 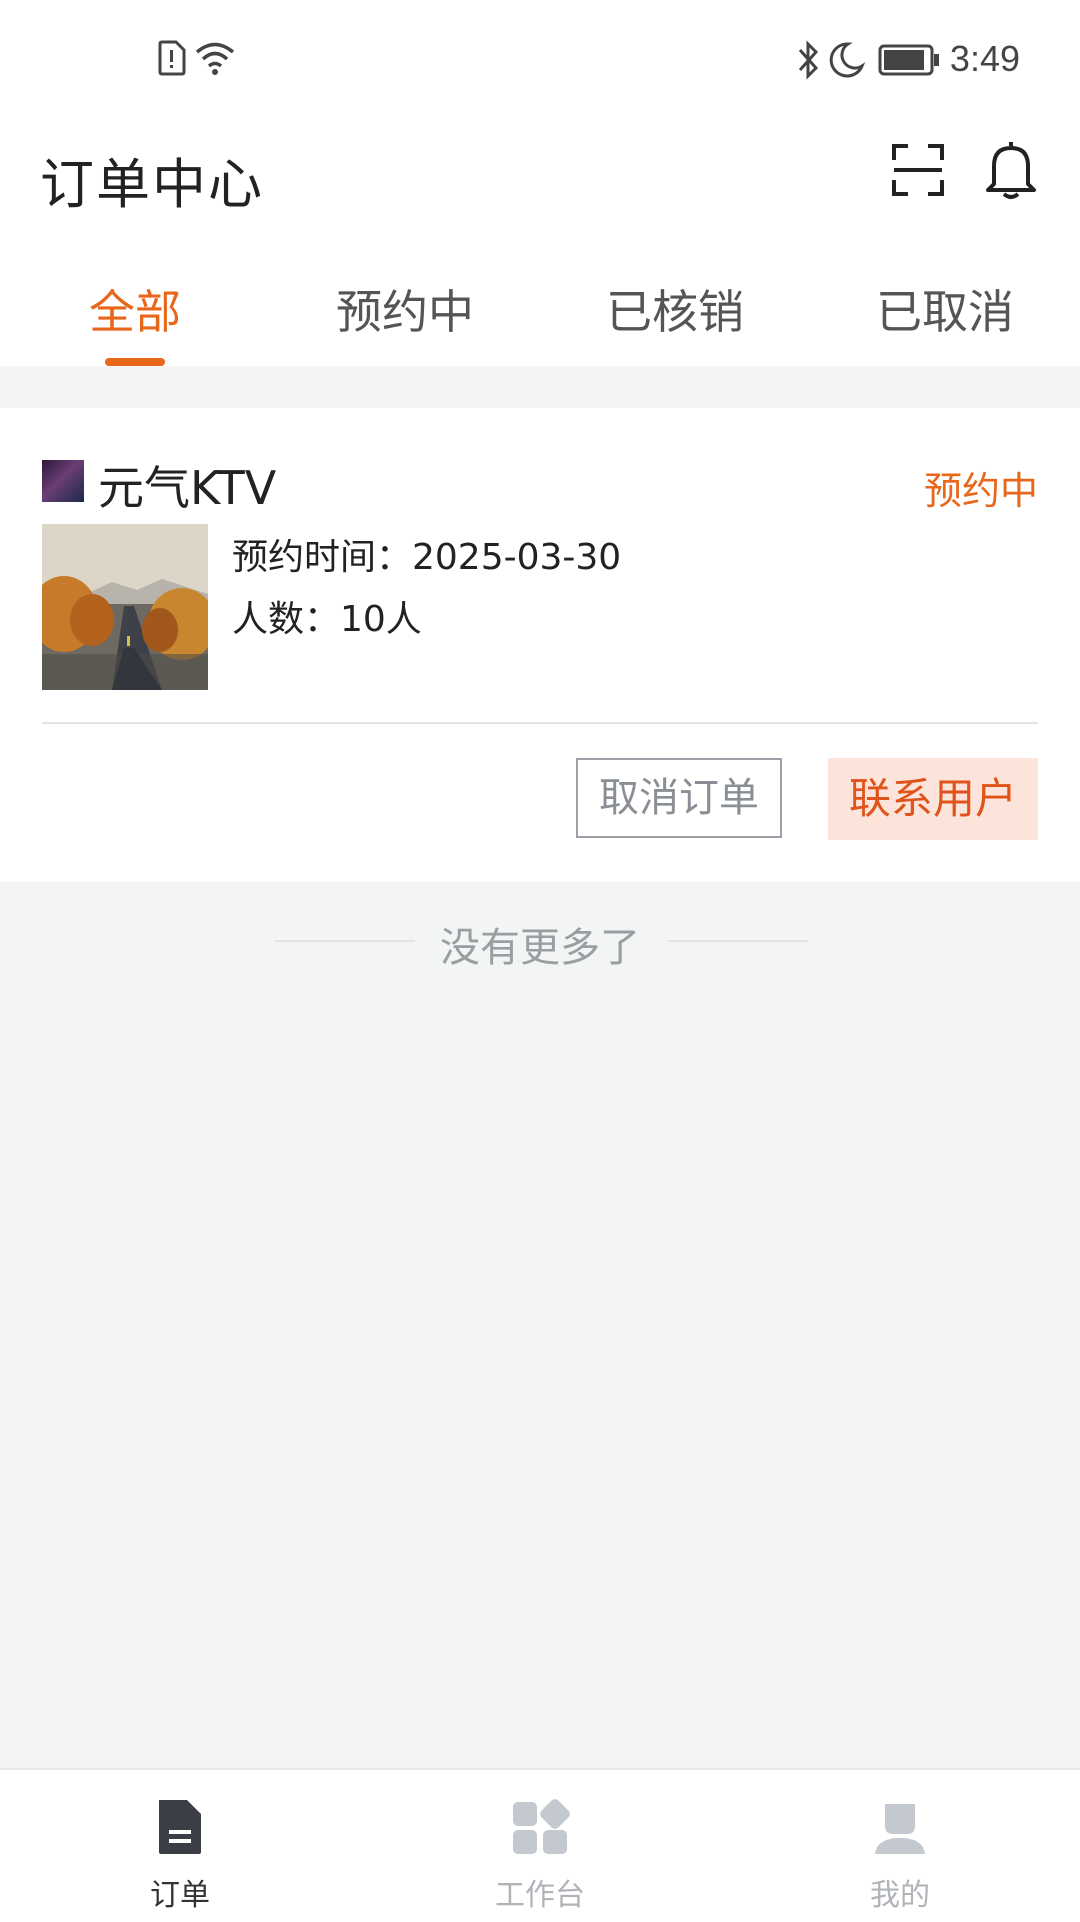 What do you see at coordinates (918, 170) in the screenshot?
I see `scan-icon` at bounding box center [918, 170].